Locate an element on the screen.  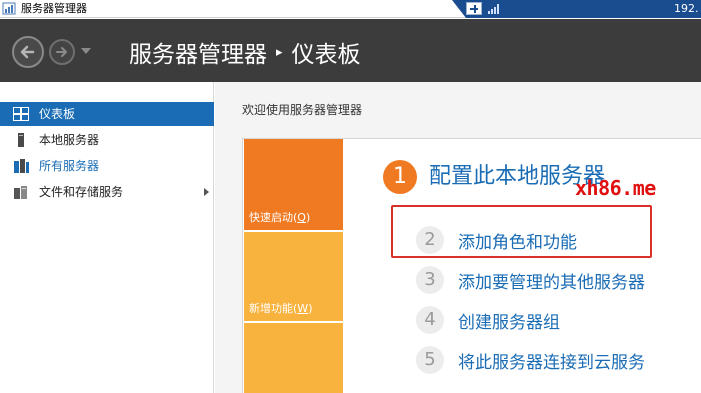
back-button is located at coordinates (28, 52).